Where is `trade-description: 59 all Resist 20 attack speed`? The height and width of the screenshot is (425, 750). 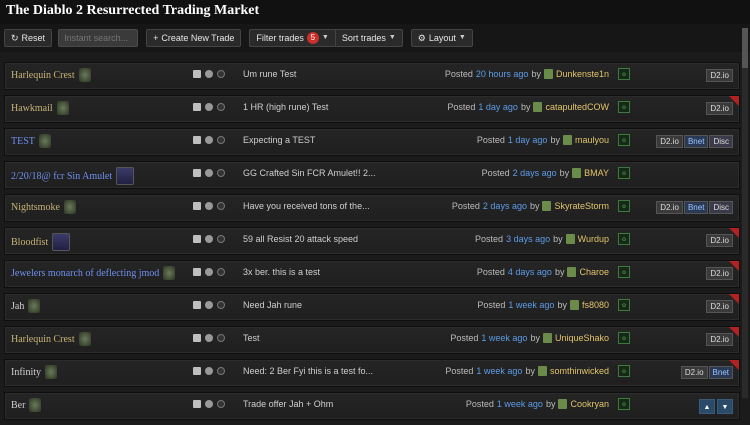 trade-description: 59 all Resist 20 attack speed is located at coordinates (300, 239).